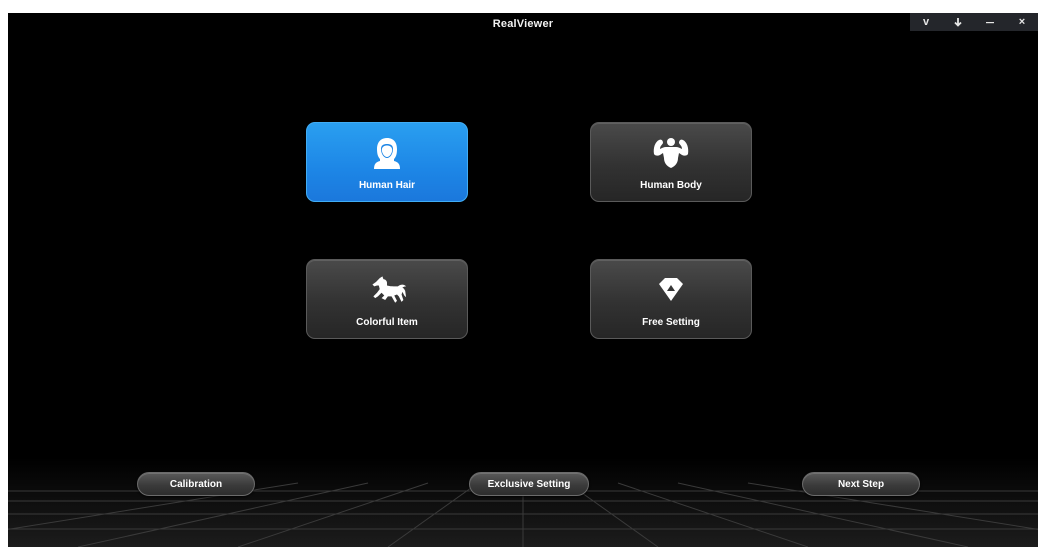  What do you see at coordinates (387, 322) in the screenshot?
I see `mode-label: Colorful Item` at bounding box center [387, 322].